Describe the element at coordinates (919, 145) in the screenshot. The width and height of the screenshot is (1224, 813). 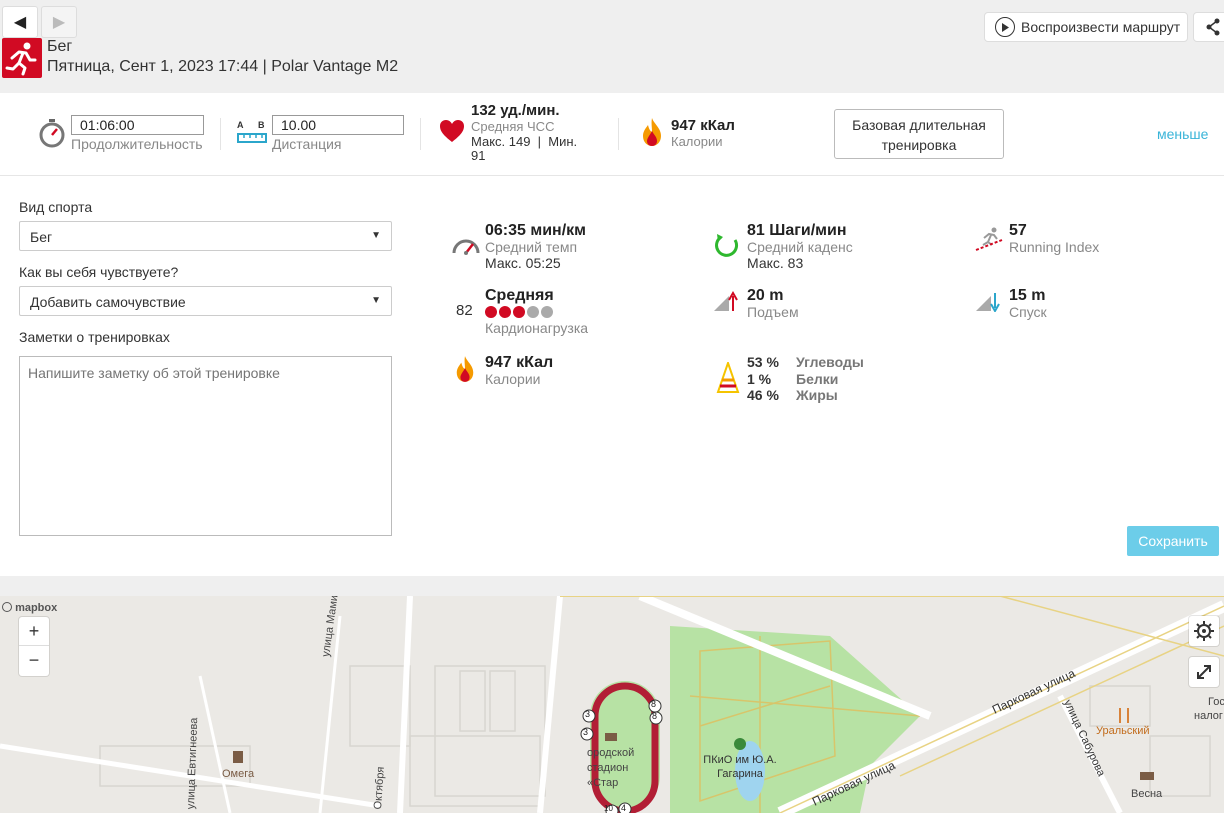
I see `training-benefit-line2: тренировка` at that location.